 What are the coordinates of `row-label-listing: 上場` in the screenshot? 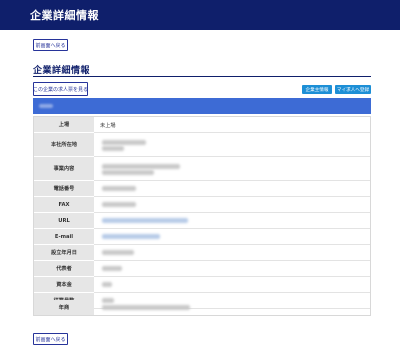 It's located at (64, 125).